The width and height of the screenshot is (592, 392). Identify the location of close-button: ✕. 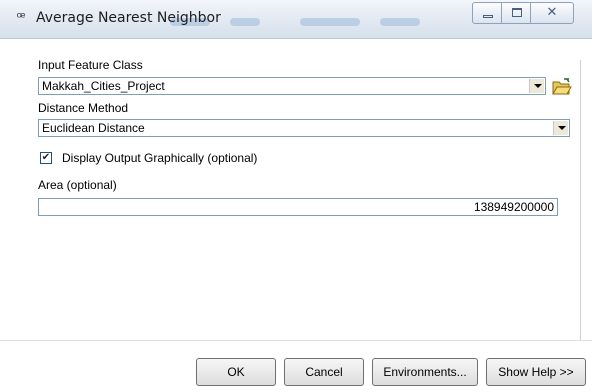
(552, 13).